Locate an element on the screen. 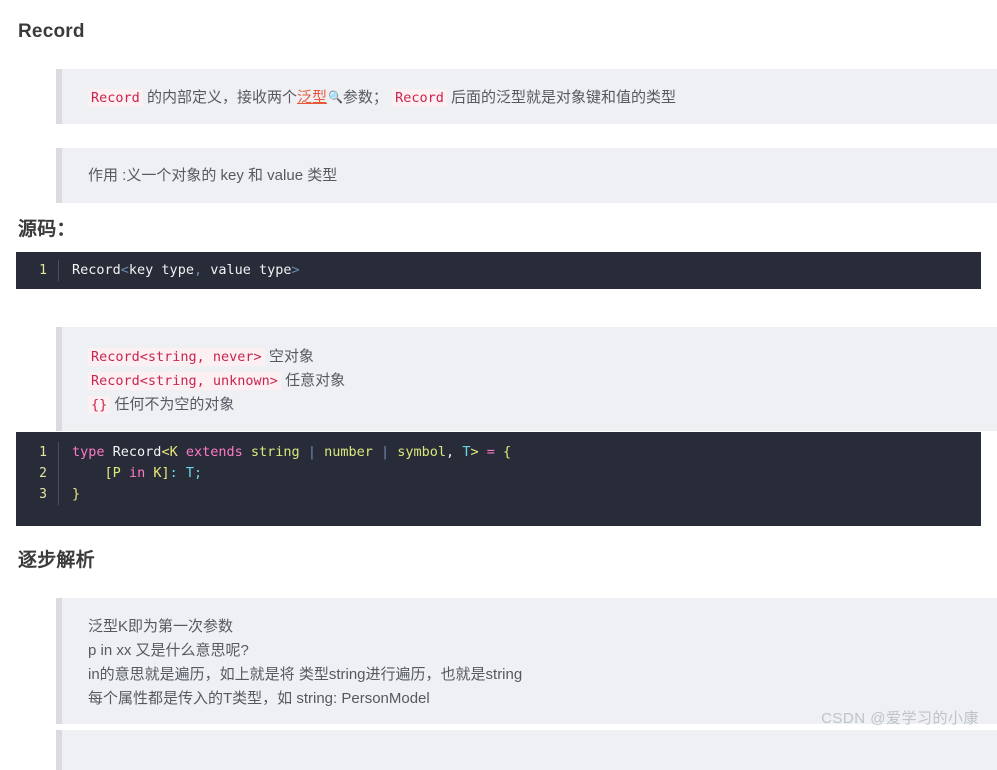 This screenshot has width=997, height=770. code-token: { is located at coordinates (507, 452).